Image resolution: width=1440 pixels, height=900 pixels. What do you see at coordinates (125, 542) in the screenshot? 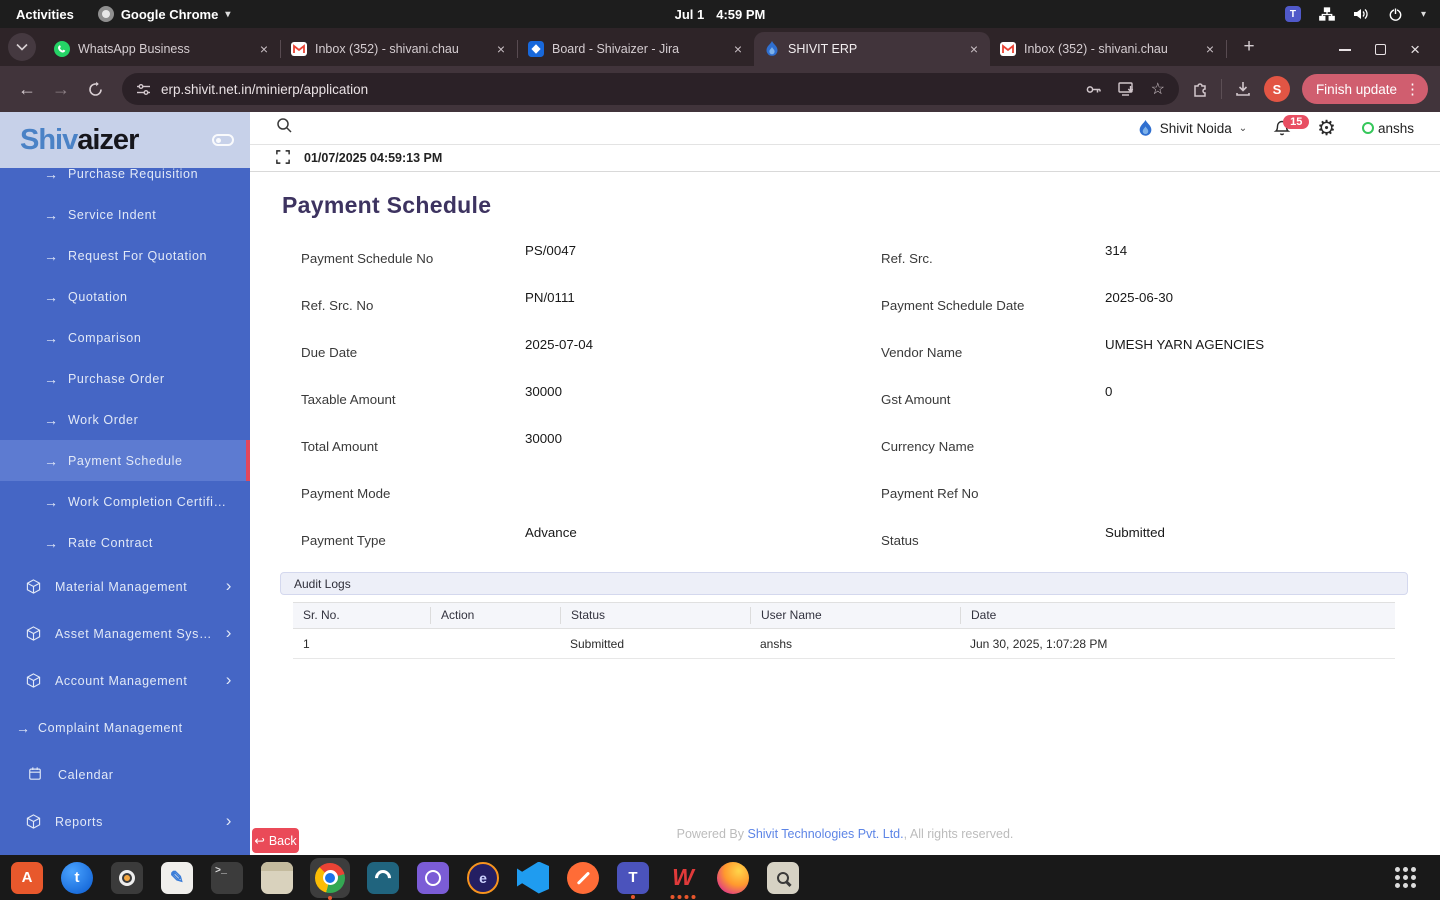
I see `sidebar-item-rate-contract: → Rate Contract` at bounding box center [125, 542].